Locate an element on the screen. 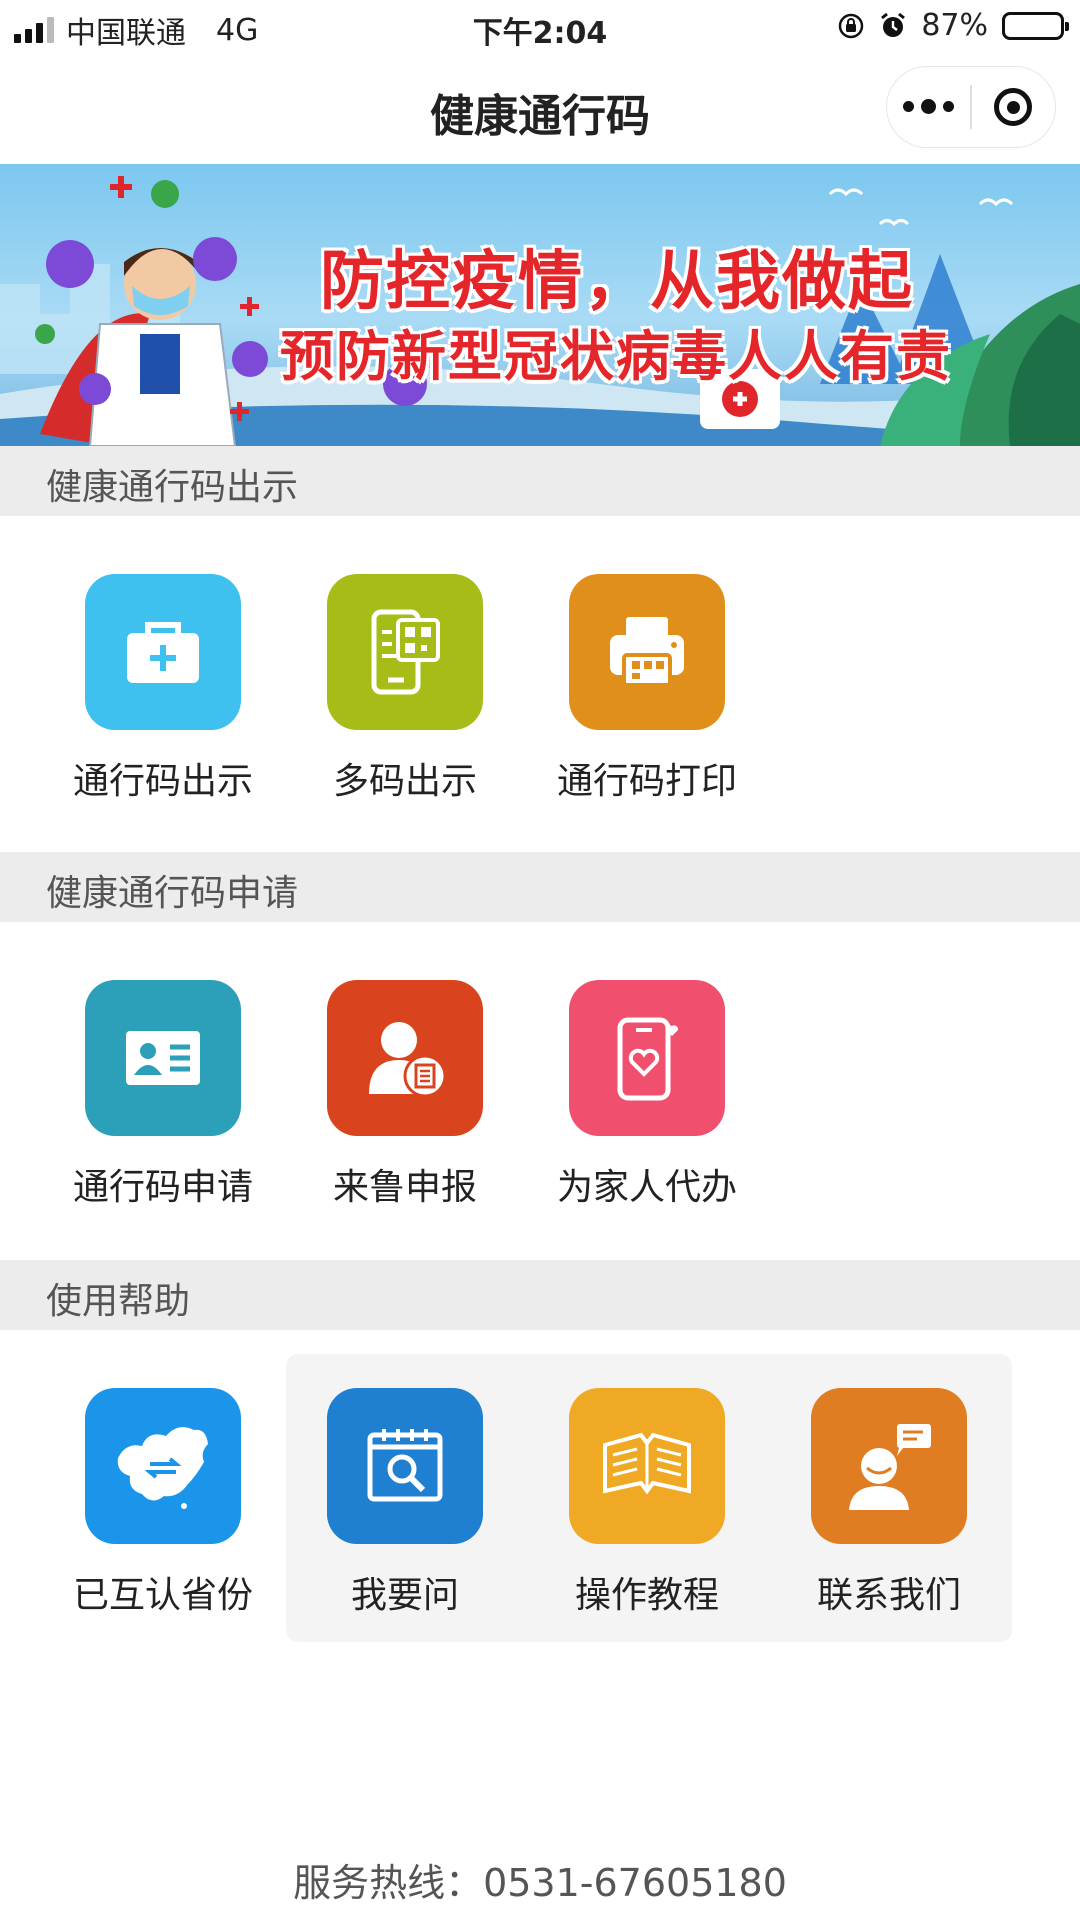  banner: 防控疫情，从我做起 预防新型冠状病毒人人有责 is located at coordinates (540, 305).